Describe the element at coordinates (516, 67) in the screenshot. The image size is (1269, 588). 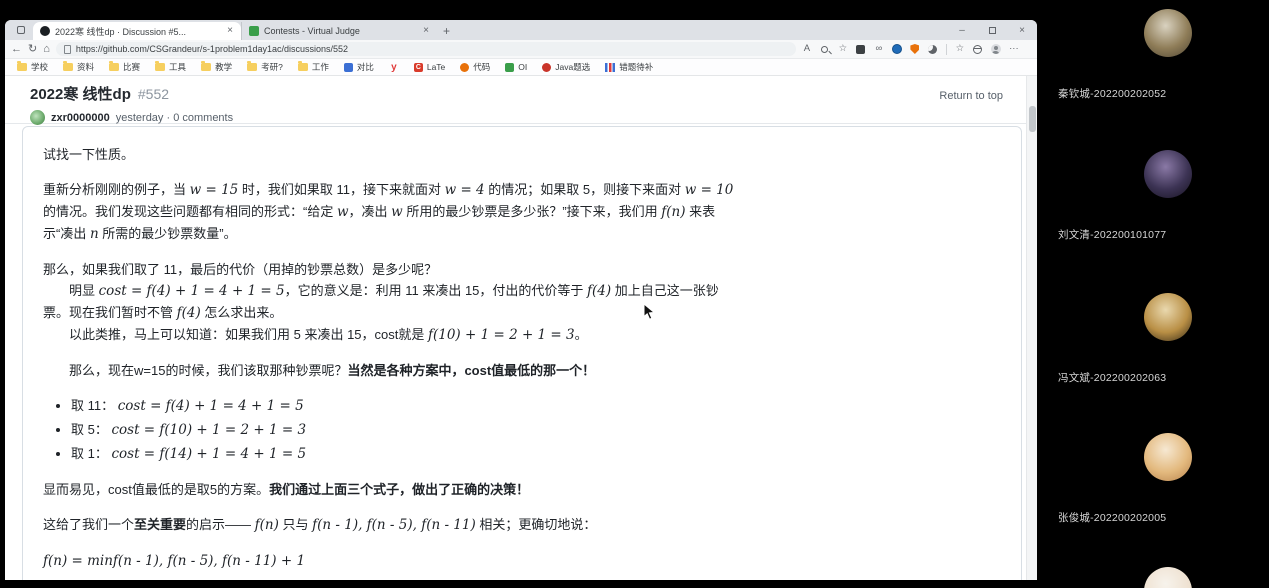
I see `bookmark-item: OI` at that location.